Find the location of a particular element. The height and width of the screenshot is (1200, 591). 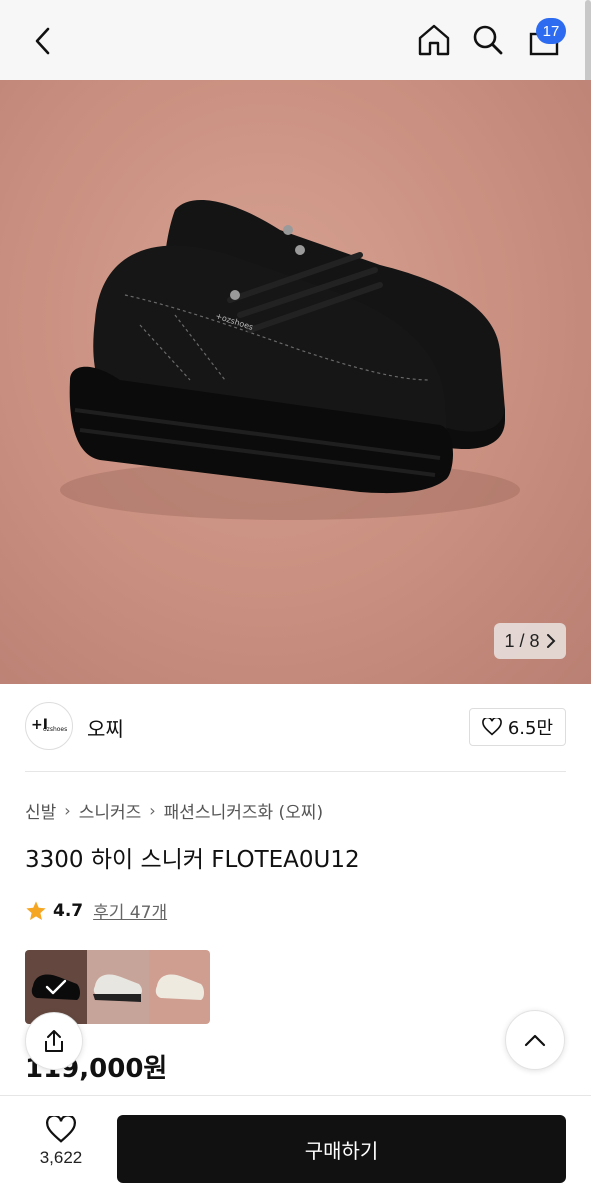

image-counter-button: 1 / 8 is located at coordinates (530, 641).